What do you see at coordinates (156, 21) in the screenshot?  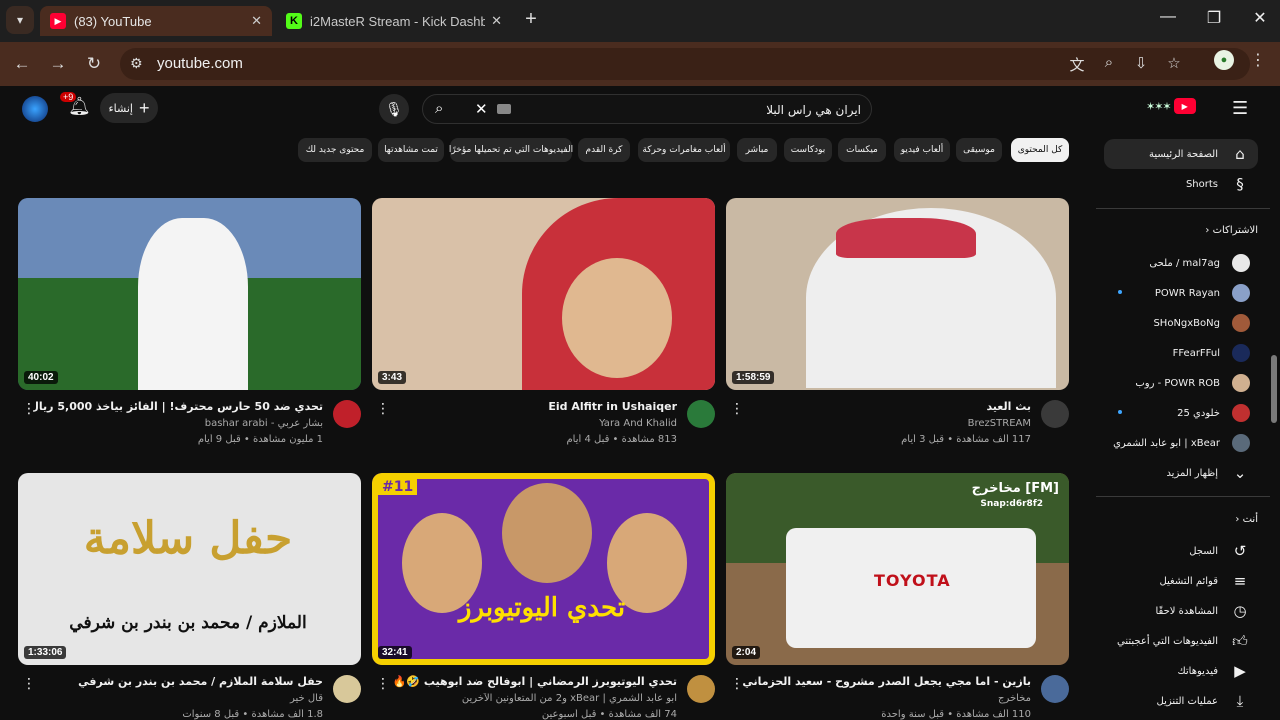 I see `tab-youtube: ▶ (83) YouTube ✕` at bounding box center [156, 21].